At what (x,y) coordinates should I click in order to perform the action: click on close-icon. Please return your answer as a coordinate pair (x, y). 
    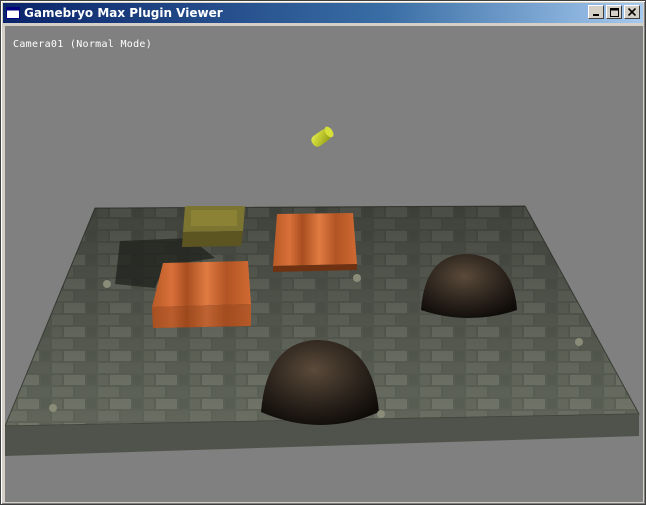
    Looking at the image, I should click on (632, 12).